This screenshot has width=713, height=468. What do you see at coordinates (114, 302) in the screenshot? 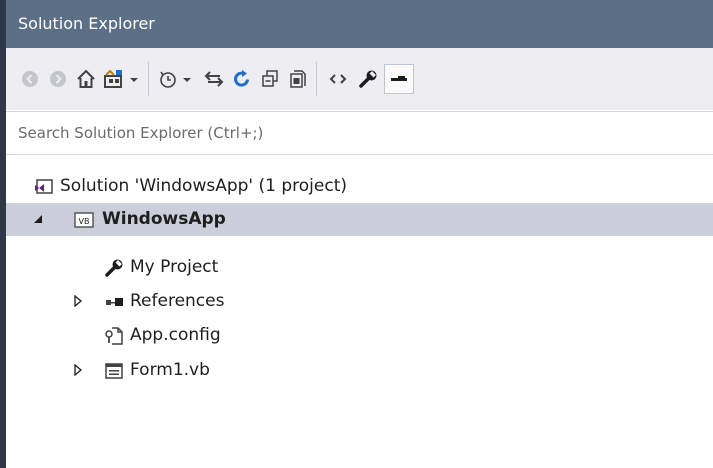
I see `references-icon` at bounding box center [114, 302].